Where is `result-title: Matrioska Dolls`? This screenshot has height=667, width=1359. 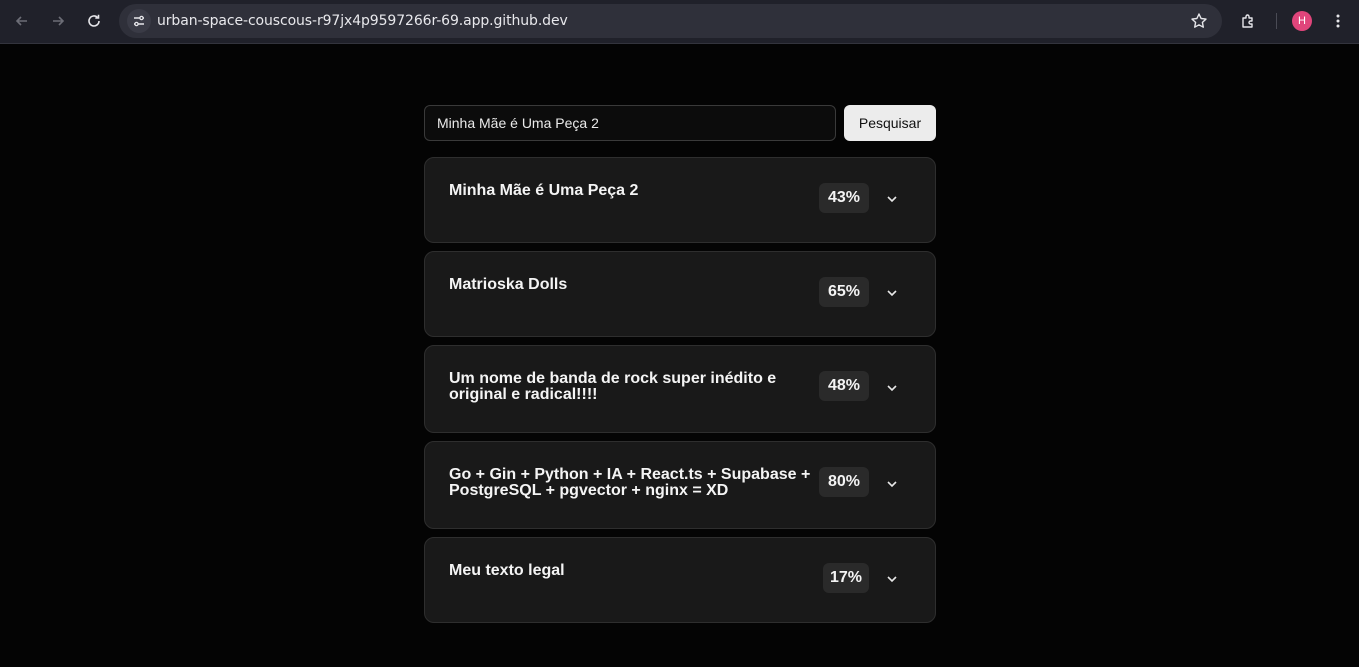
result-title: Matrioska Dolls is located at coordinates (508, 284).